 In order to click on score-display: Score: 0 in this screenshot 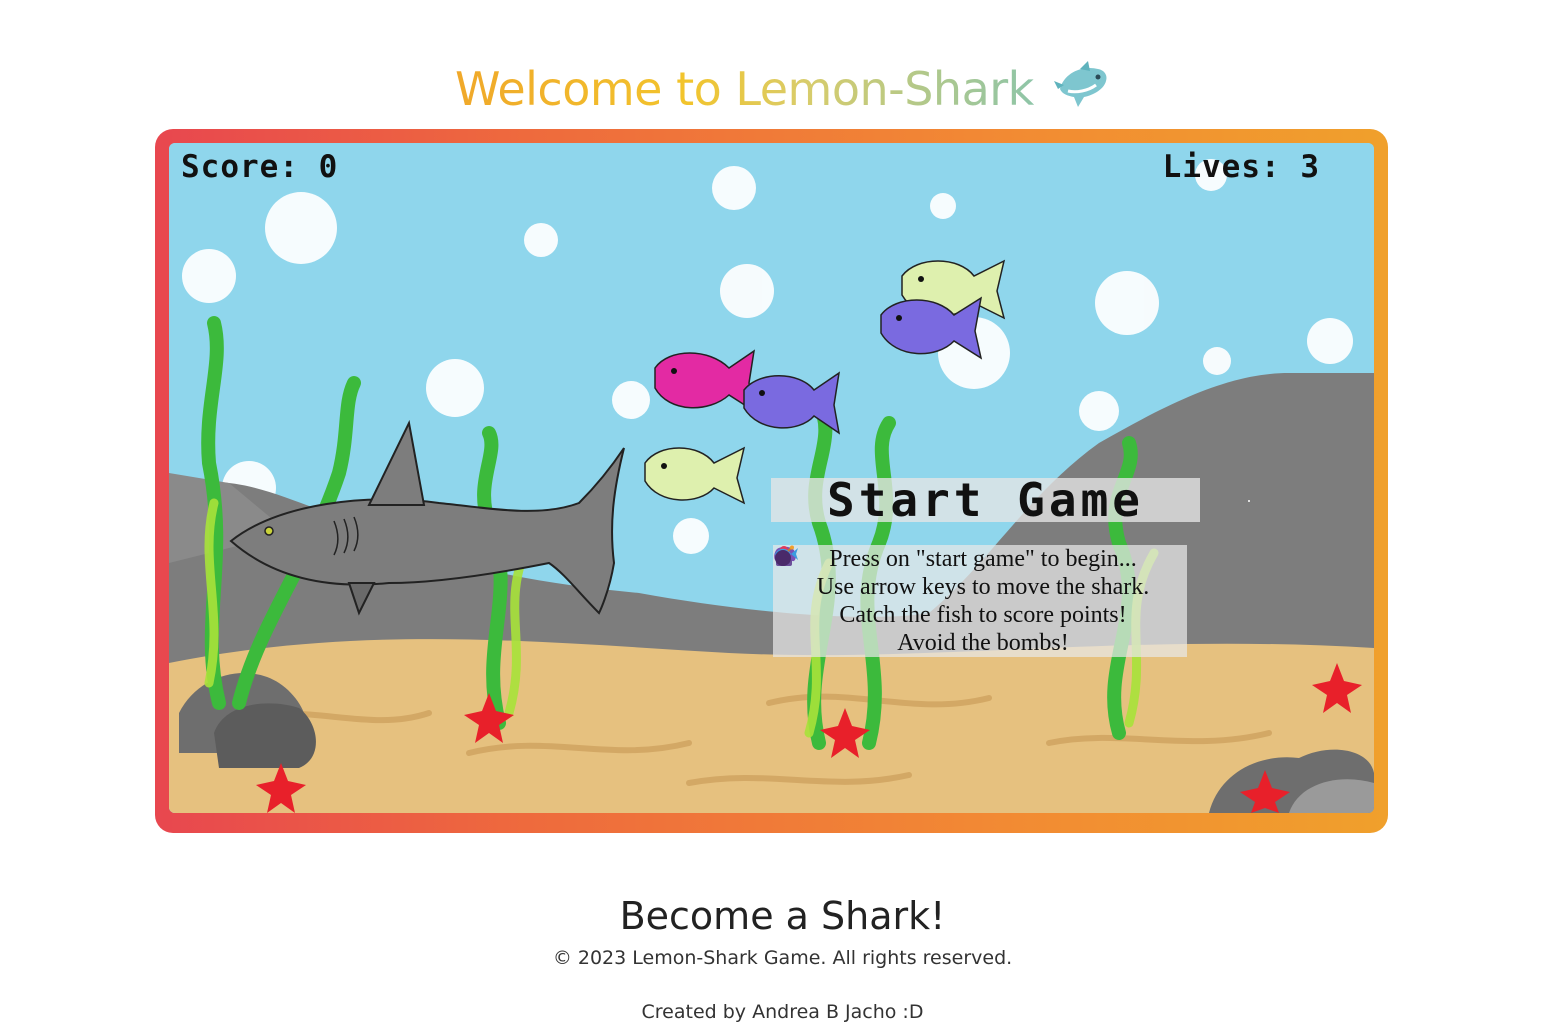, I will do `click(259, 167)`.